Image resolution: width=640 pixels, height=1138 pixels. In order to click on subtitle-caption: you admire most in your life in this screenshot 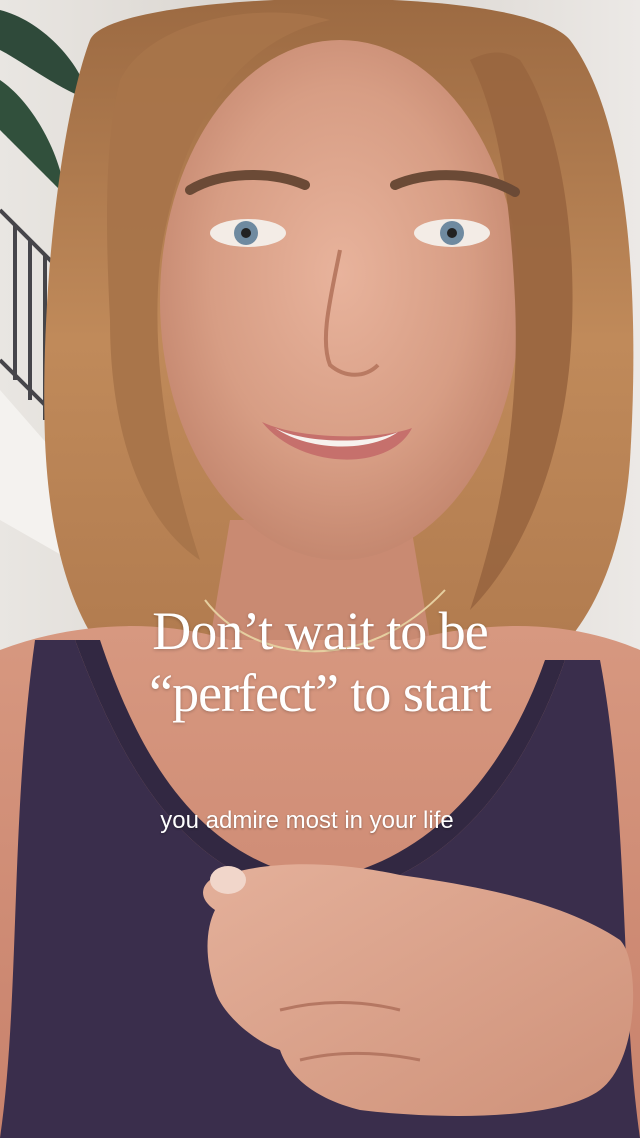, I will do `click(307, 820)`.